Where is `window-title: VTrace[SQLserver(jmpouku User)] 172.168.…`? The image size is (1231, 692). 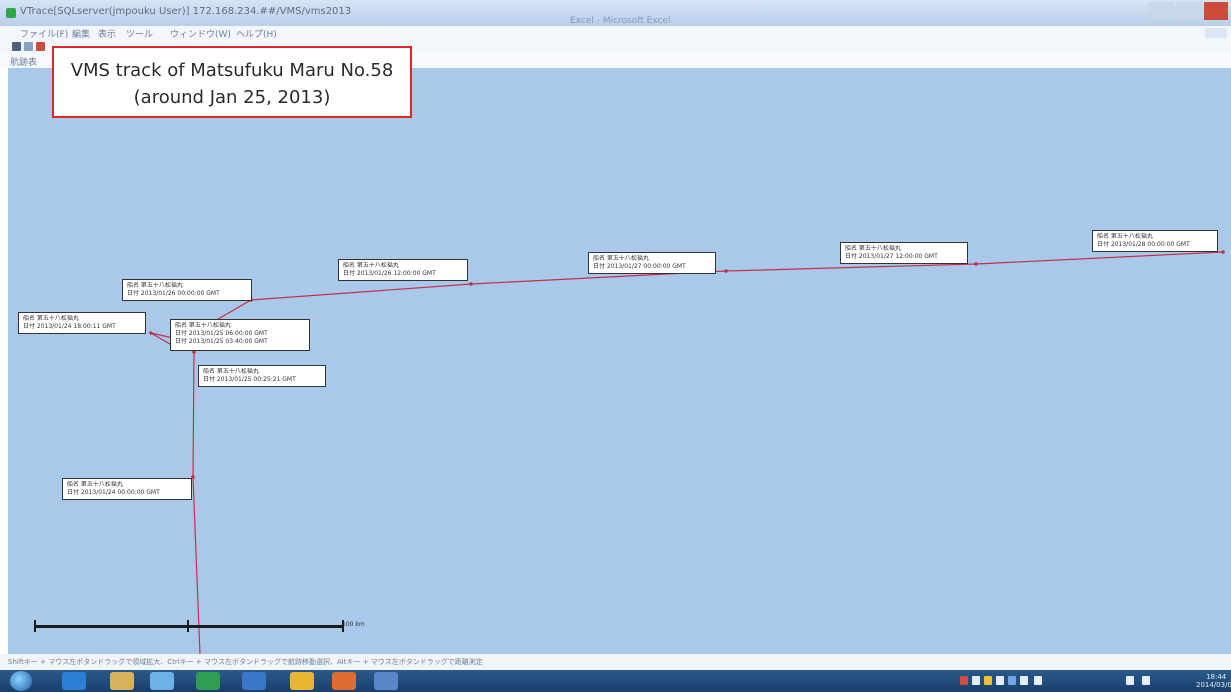 window-title: VTrace[SQLserver(jmpouku User)] 172.168.… is located at coordinates (186, 11).